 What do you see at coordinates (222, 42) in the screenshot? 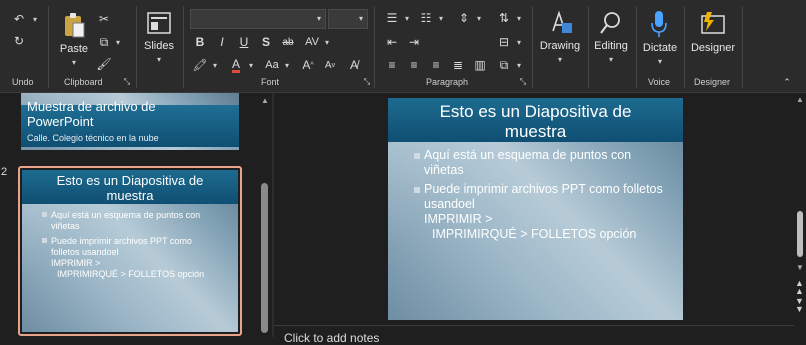
I see `italic-button: I` at bounding box center [222, 42].